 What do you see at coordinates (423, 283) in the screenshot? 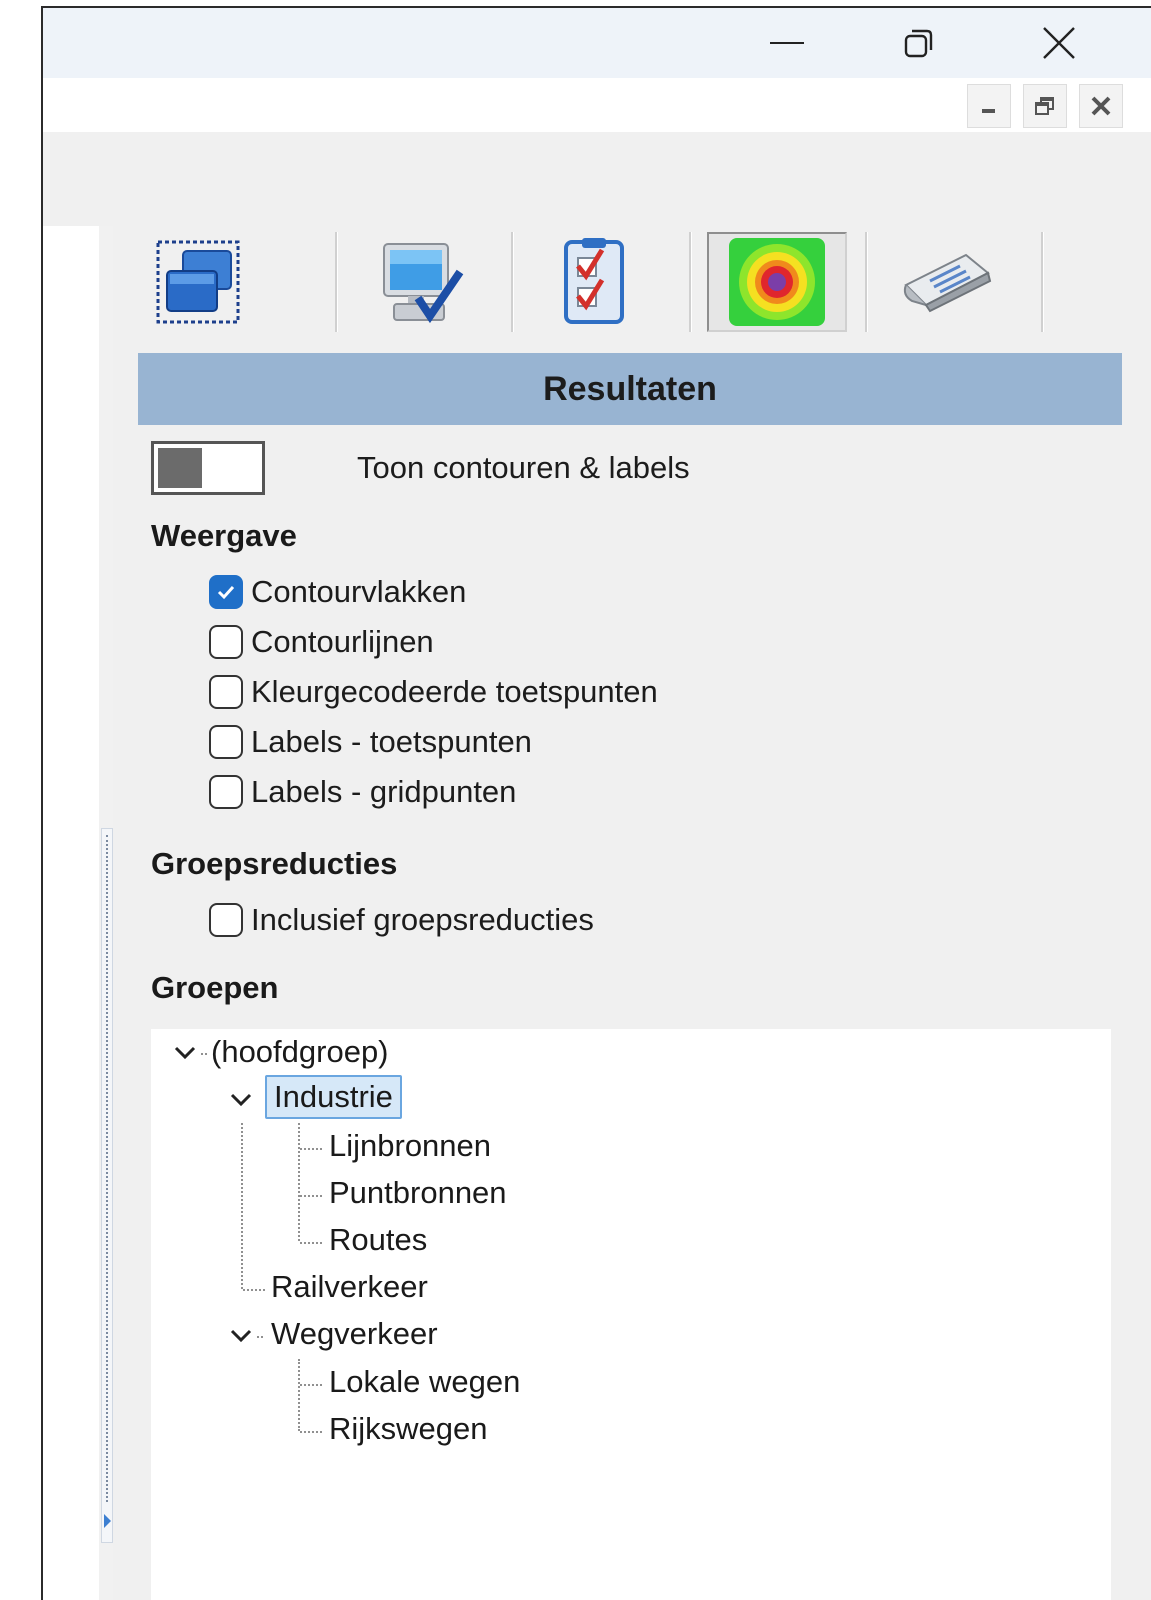
I see `monitor-check-icon` at bounding box center [423, 283].